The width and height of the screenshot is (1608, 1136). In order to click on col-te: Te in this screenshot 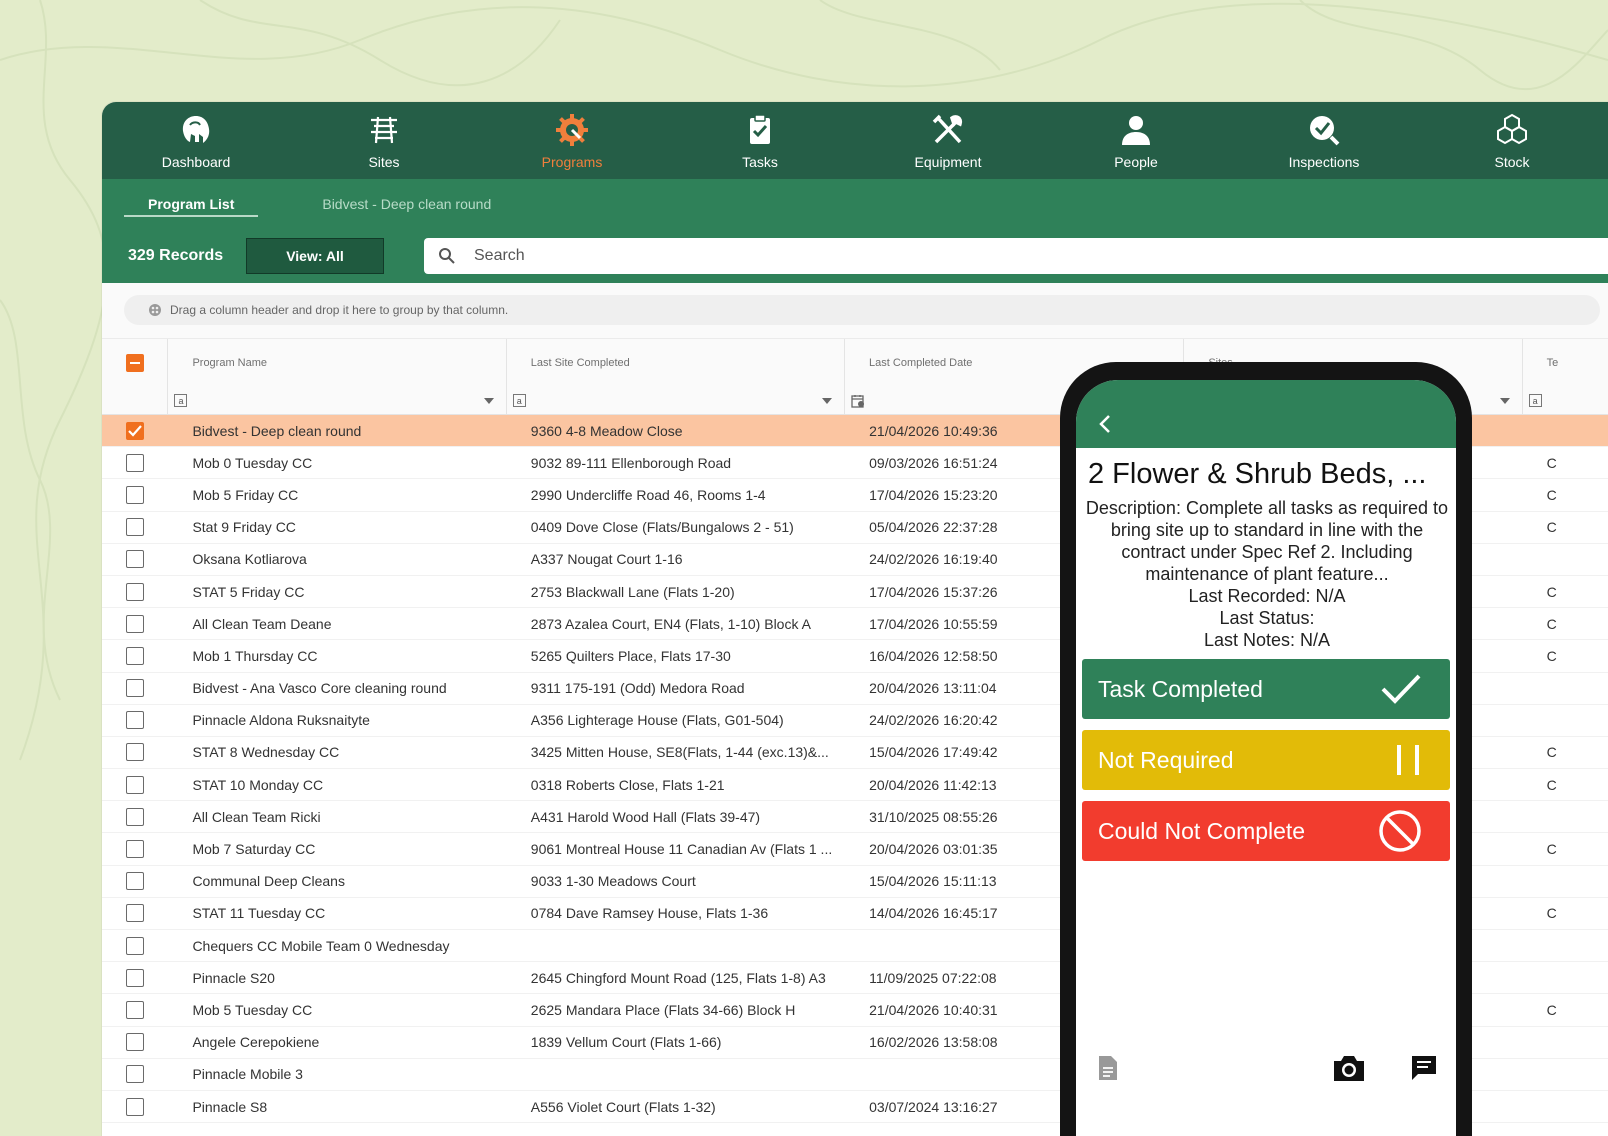, I will do `click(1565, 363)`.